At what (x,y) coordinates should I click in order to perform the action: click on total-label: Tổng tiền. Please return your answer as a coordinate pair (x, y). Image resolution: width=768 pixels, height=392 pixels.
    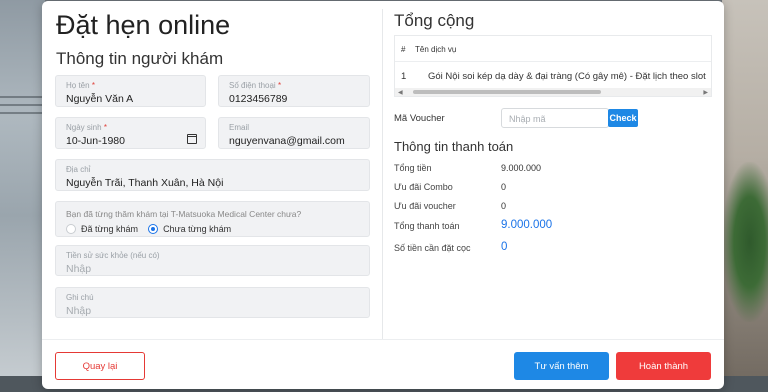
    Looking at the image, I should click on (413, 168).